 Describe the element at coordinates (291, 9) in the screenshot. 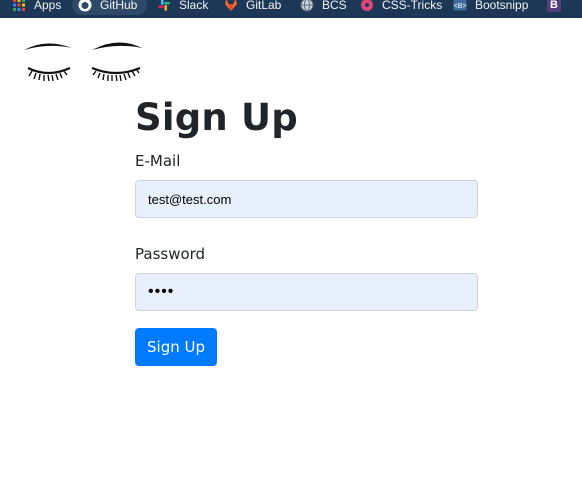

I see `bookmarks-bar: Apps GitHub Slack GitLab BCS CSS-Tricks` at that location.